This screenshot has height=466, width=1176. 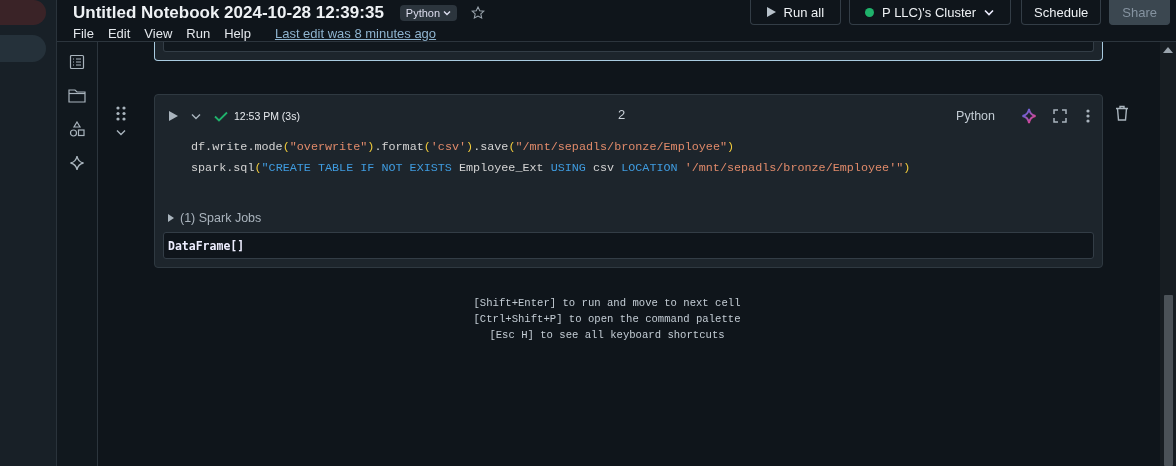 What do you see at coordinates (1029, 116) in the screenshot?
I see `assistant-sparkle-icon` at bounding box center [1029, 116].